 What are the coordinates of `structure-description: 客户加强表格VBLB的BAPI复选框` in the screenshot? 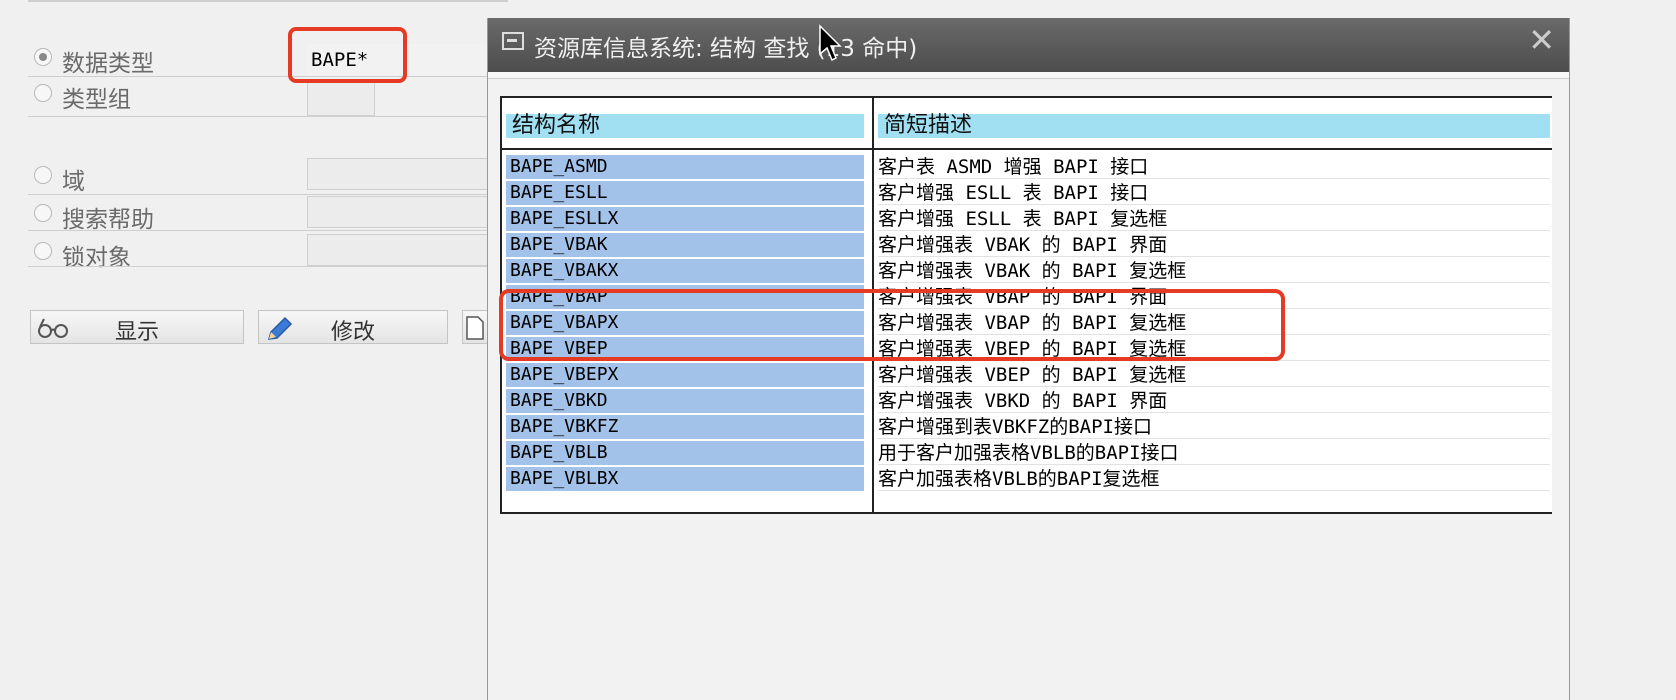 It's located at (1214, 479).